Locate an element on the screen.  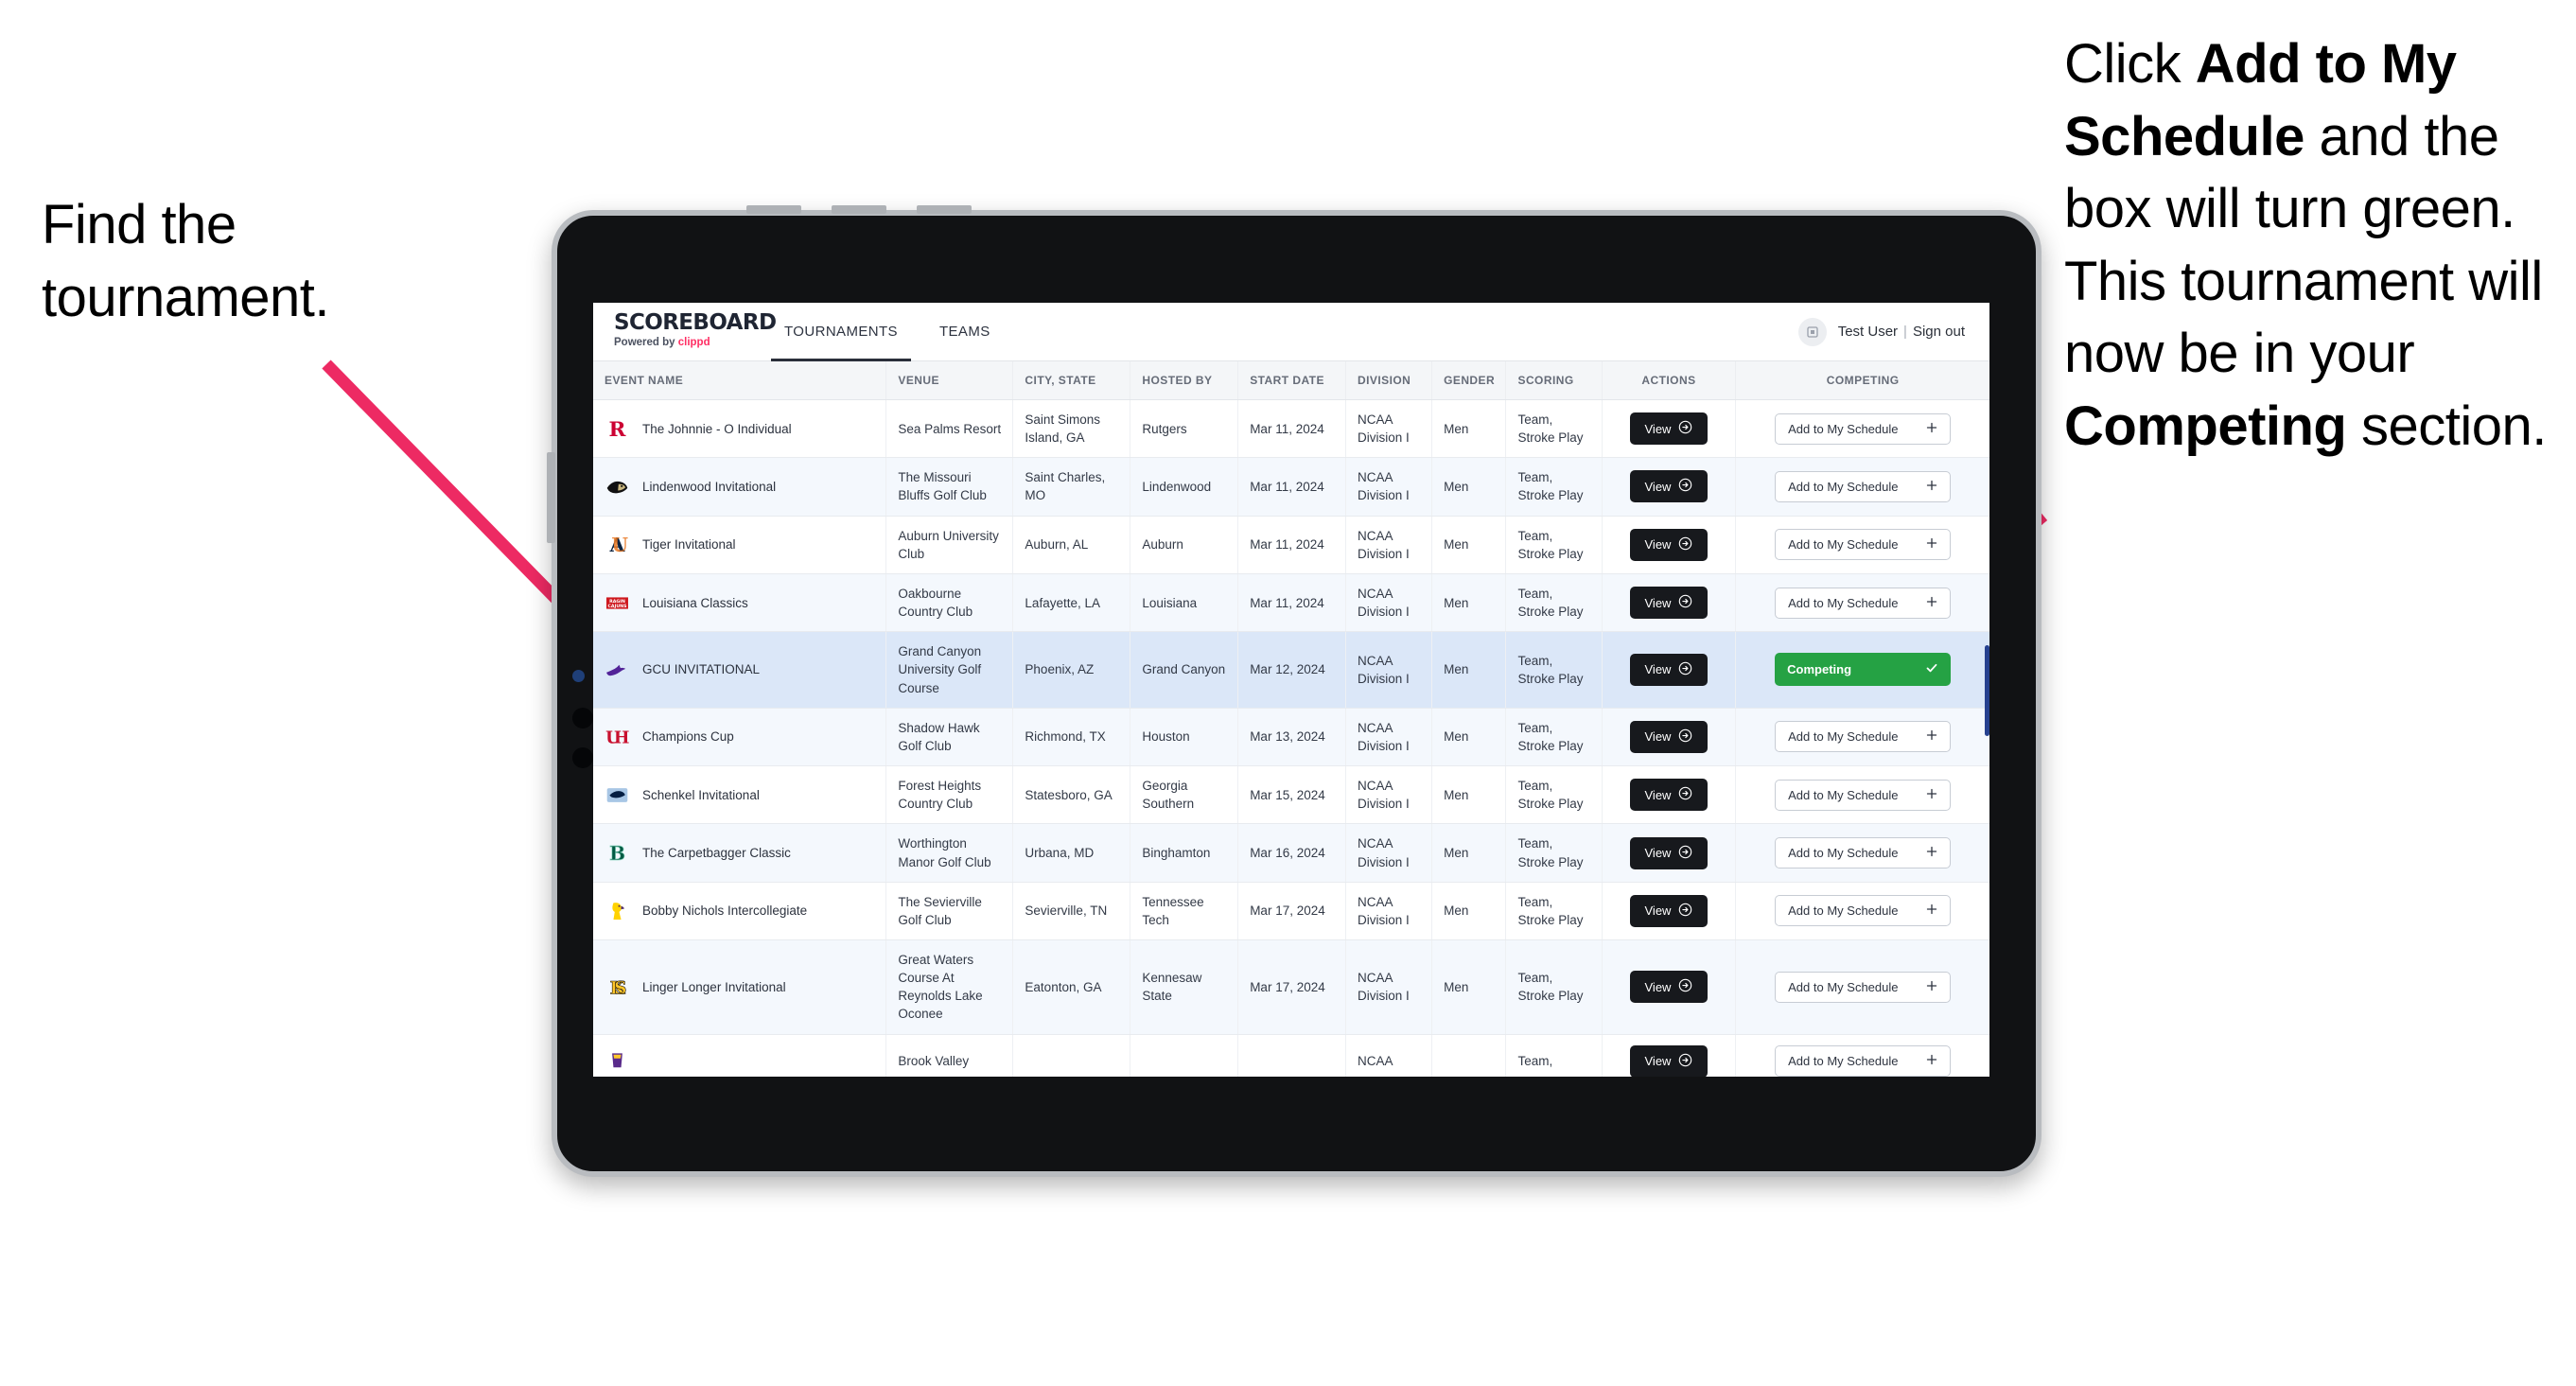
plus-icon is located at coordinates (1932, 487).